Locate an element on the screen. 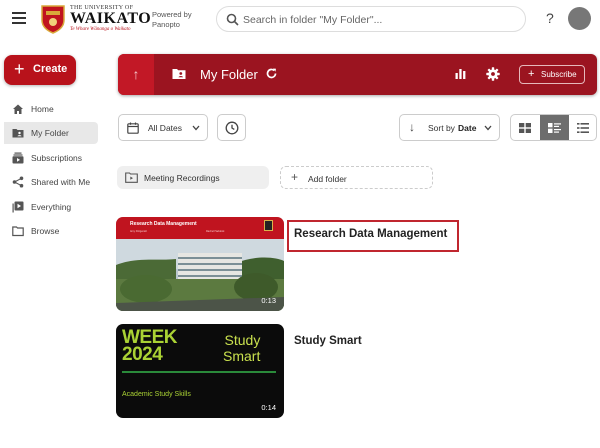  calendar-icon is located at coordinates (133, 128).